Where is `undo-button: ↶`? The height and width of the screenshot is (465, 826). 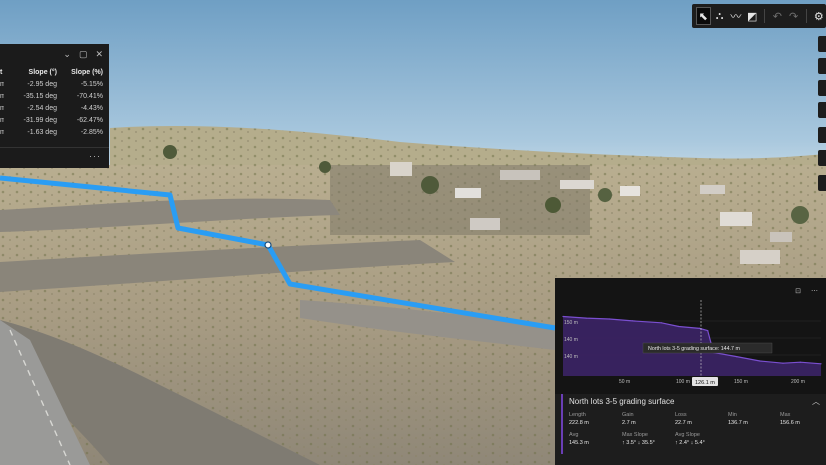
undo-button: ↶ is located at coordinates (777, 16).